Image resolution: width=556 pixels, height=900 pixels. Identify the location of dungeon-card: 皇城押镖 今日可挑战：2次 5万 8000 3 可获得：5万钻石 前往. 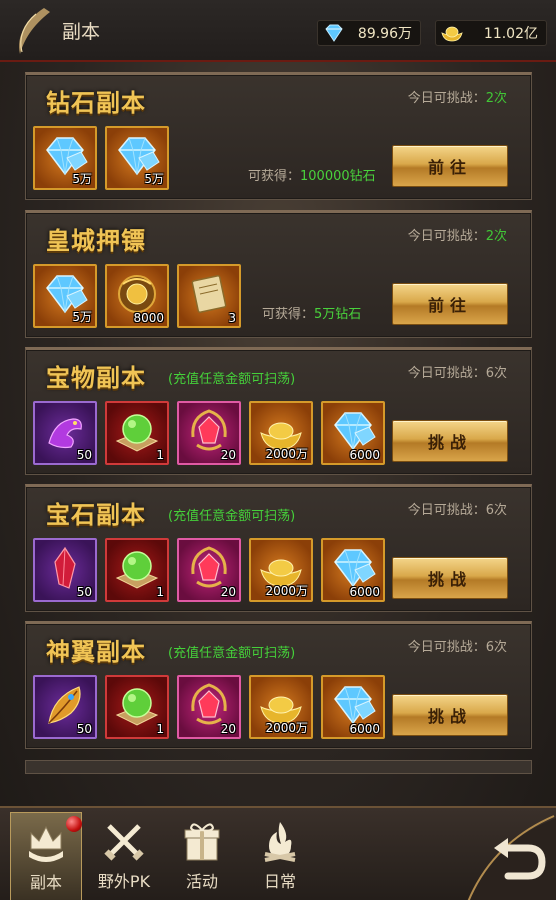
(278, 274).